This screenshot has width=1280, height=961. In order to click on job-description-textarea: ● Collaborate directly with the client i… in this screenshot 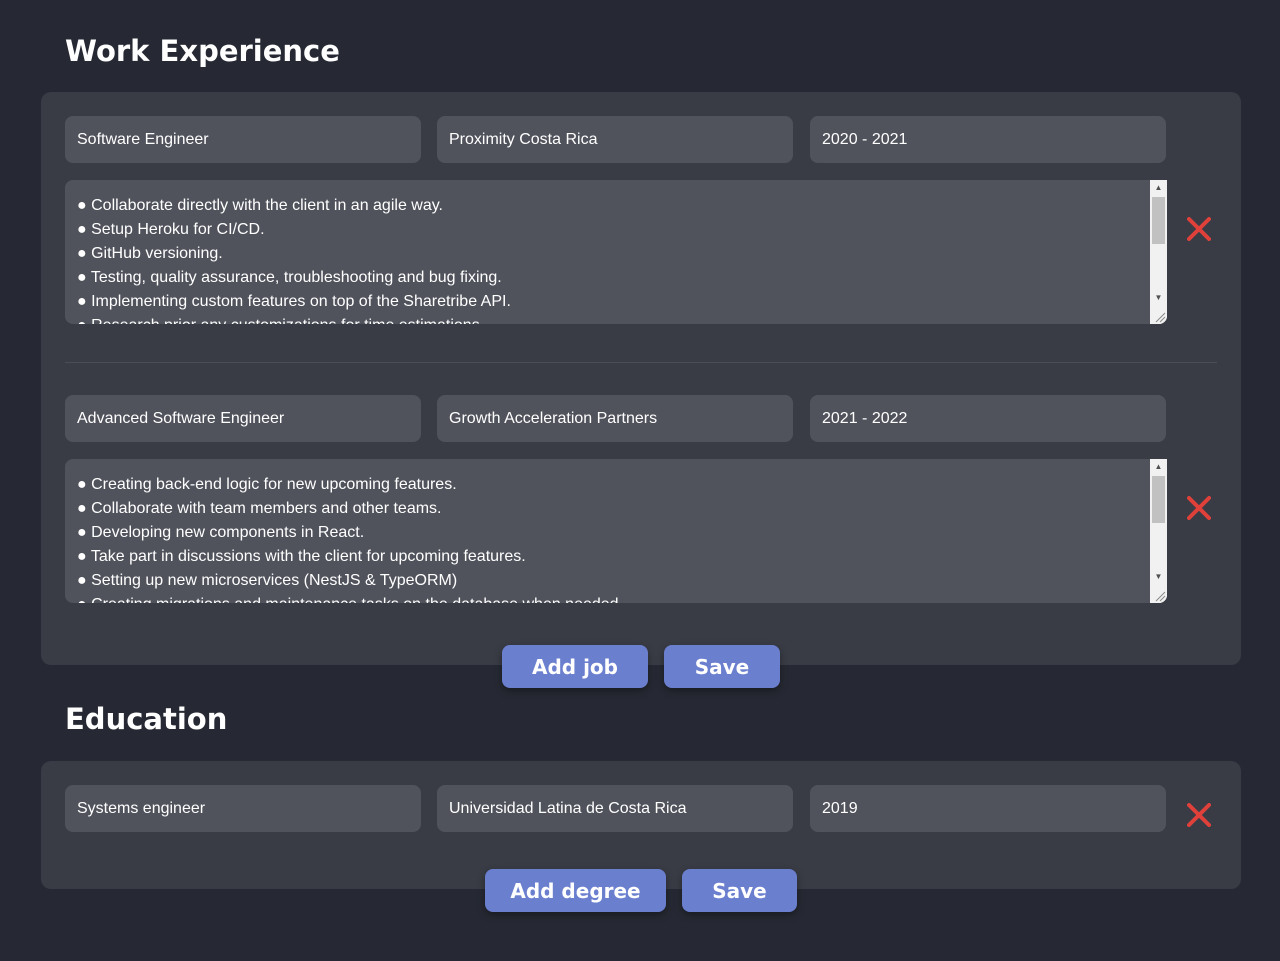, I will do `click(616, 252)`.